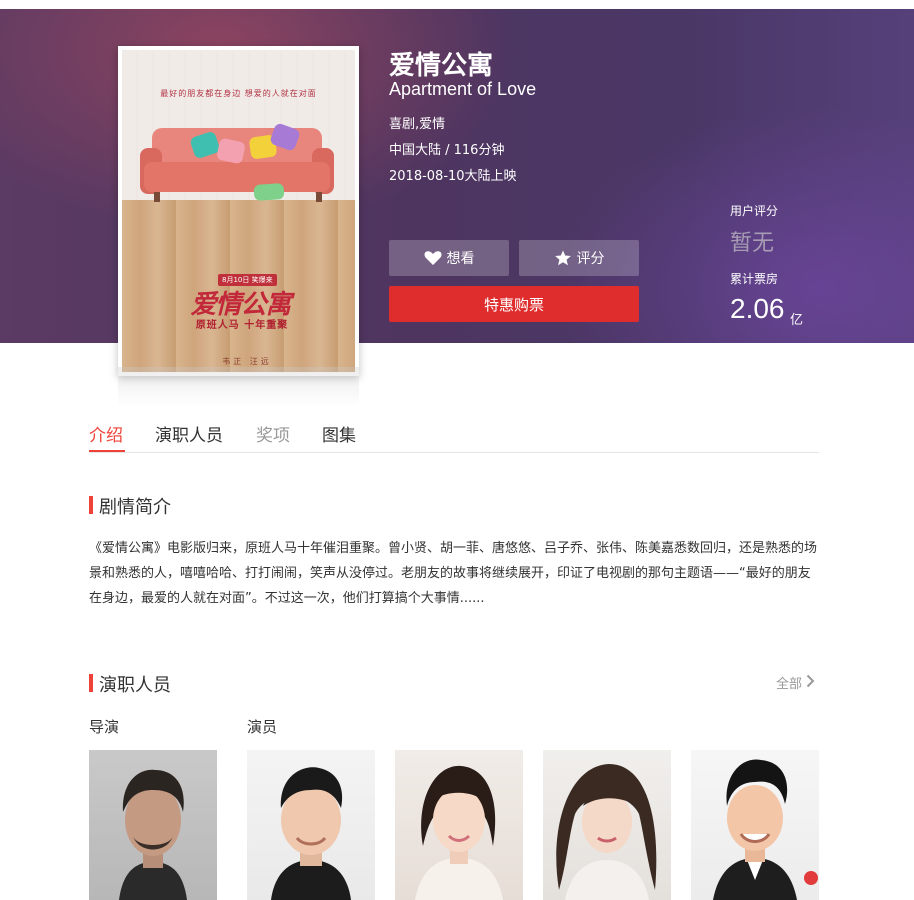 The width and height of the screenshot is (914, 900). I want to click on poster-sofa-seat, so click(237, 177).